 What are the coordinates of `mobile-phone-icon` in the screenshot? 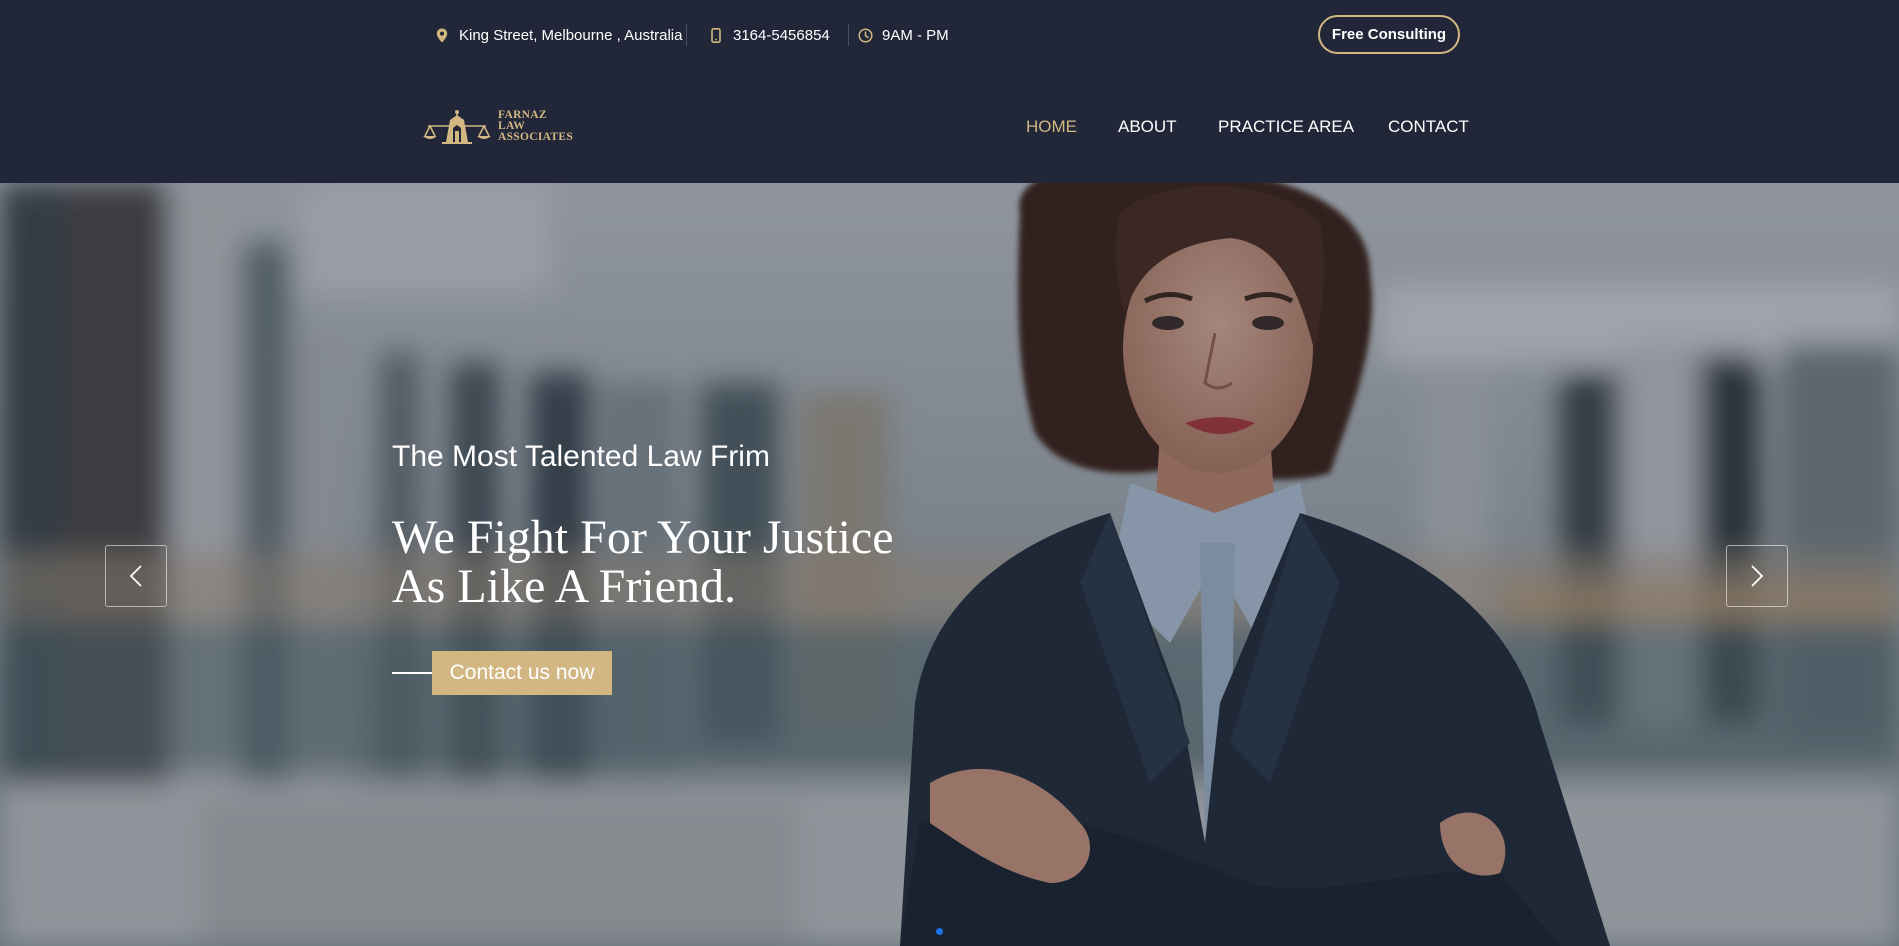 It's located at (716, 35).